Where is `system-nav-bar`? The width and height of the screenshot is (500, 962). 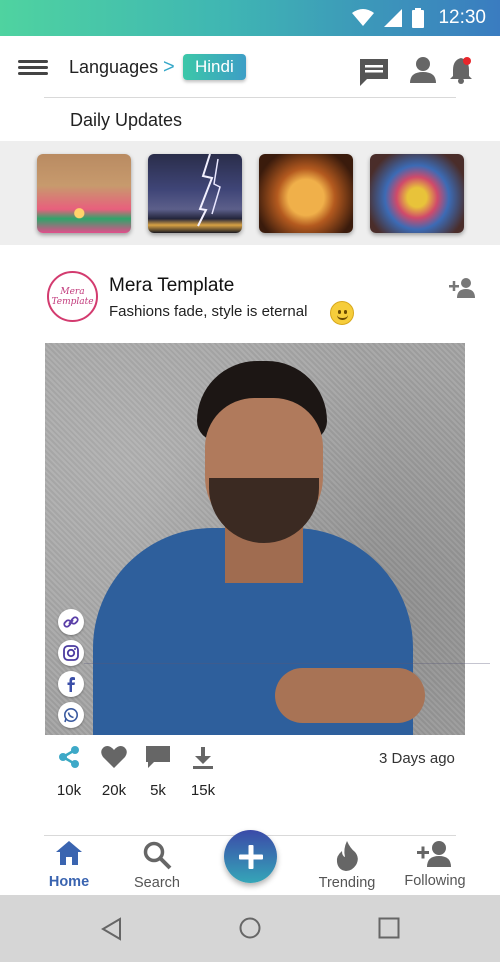 system-nav-bar is located at coordinates (250, 928).